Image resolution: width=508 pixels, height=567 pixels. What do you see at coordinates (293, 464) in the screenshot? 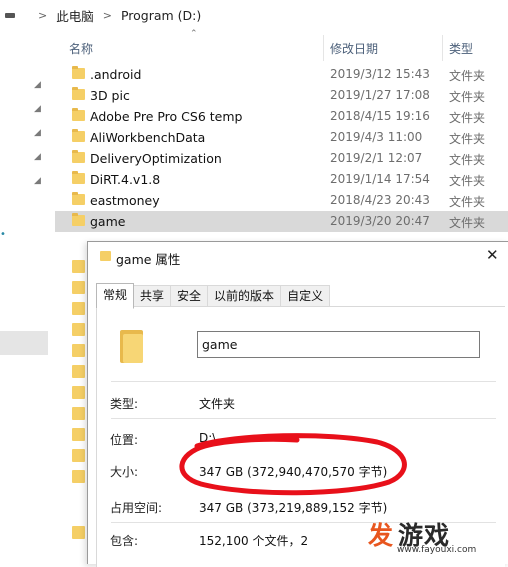
I see `red-circle-annotation` at bounding box center [293, 464].